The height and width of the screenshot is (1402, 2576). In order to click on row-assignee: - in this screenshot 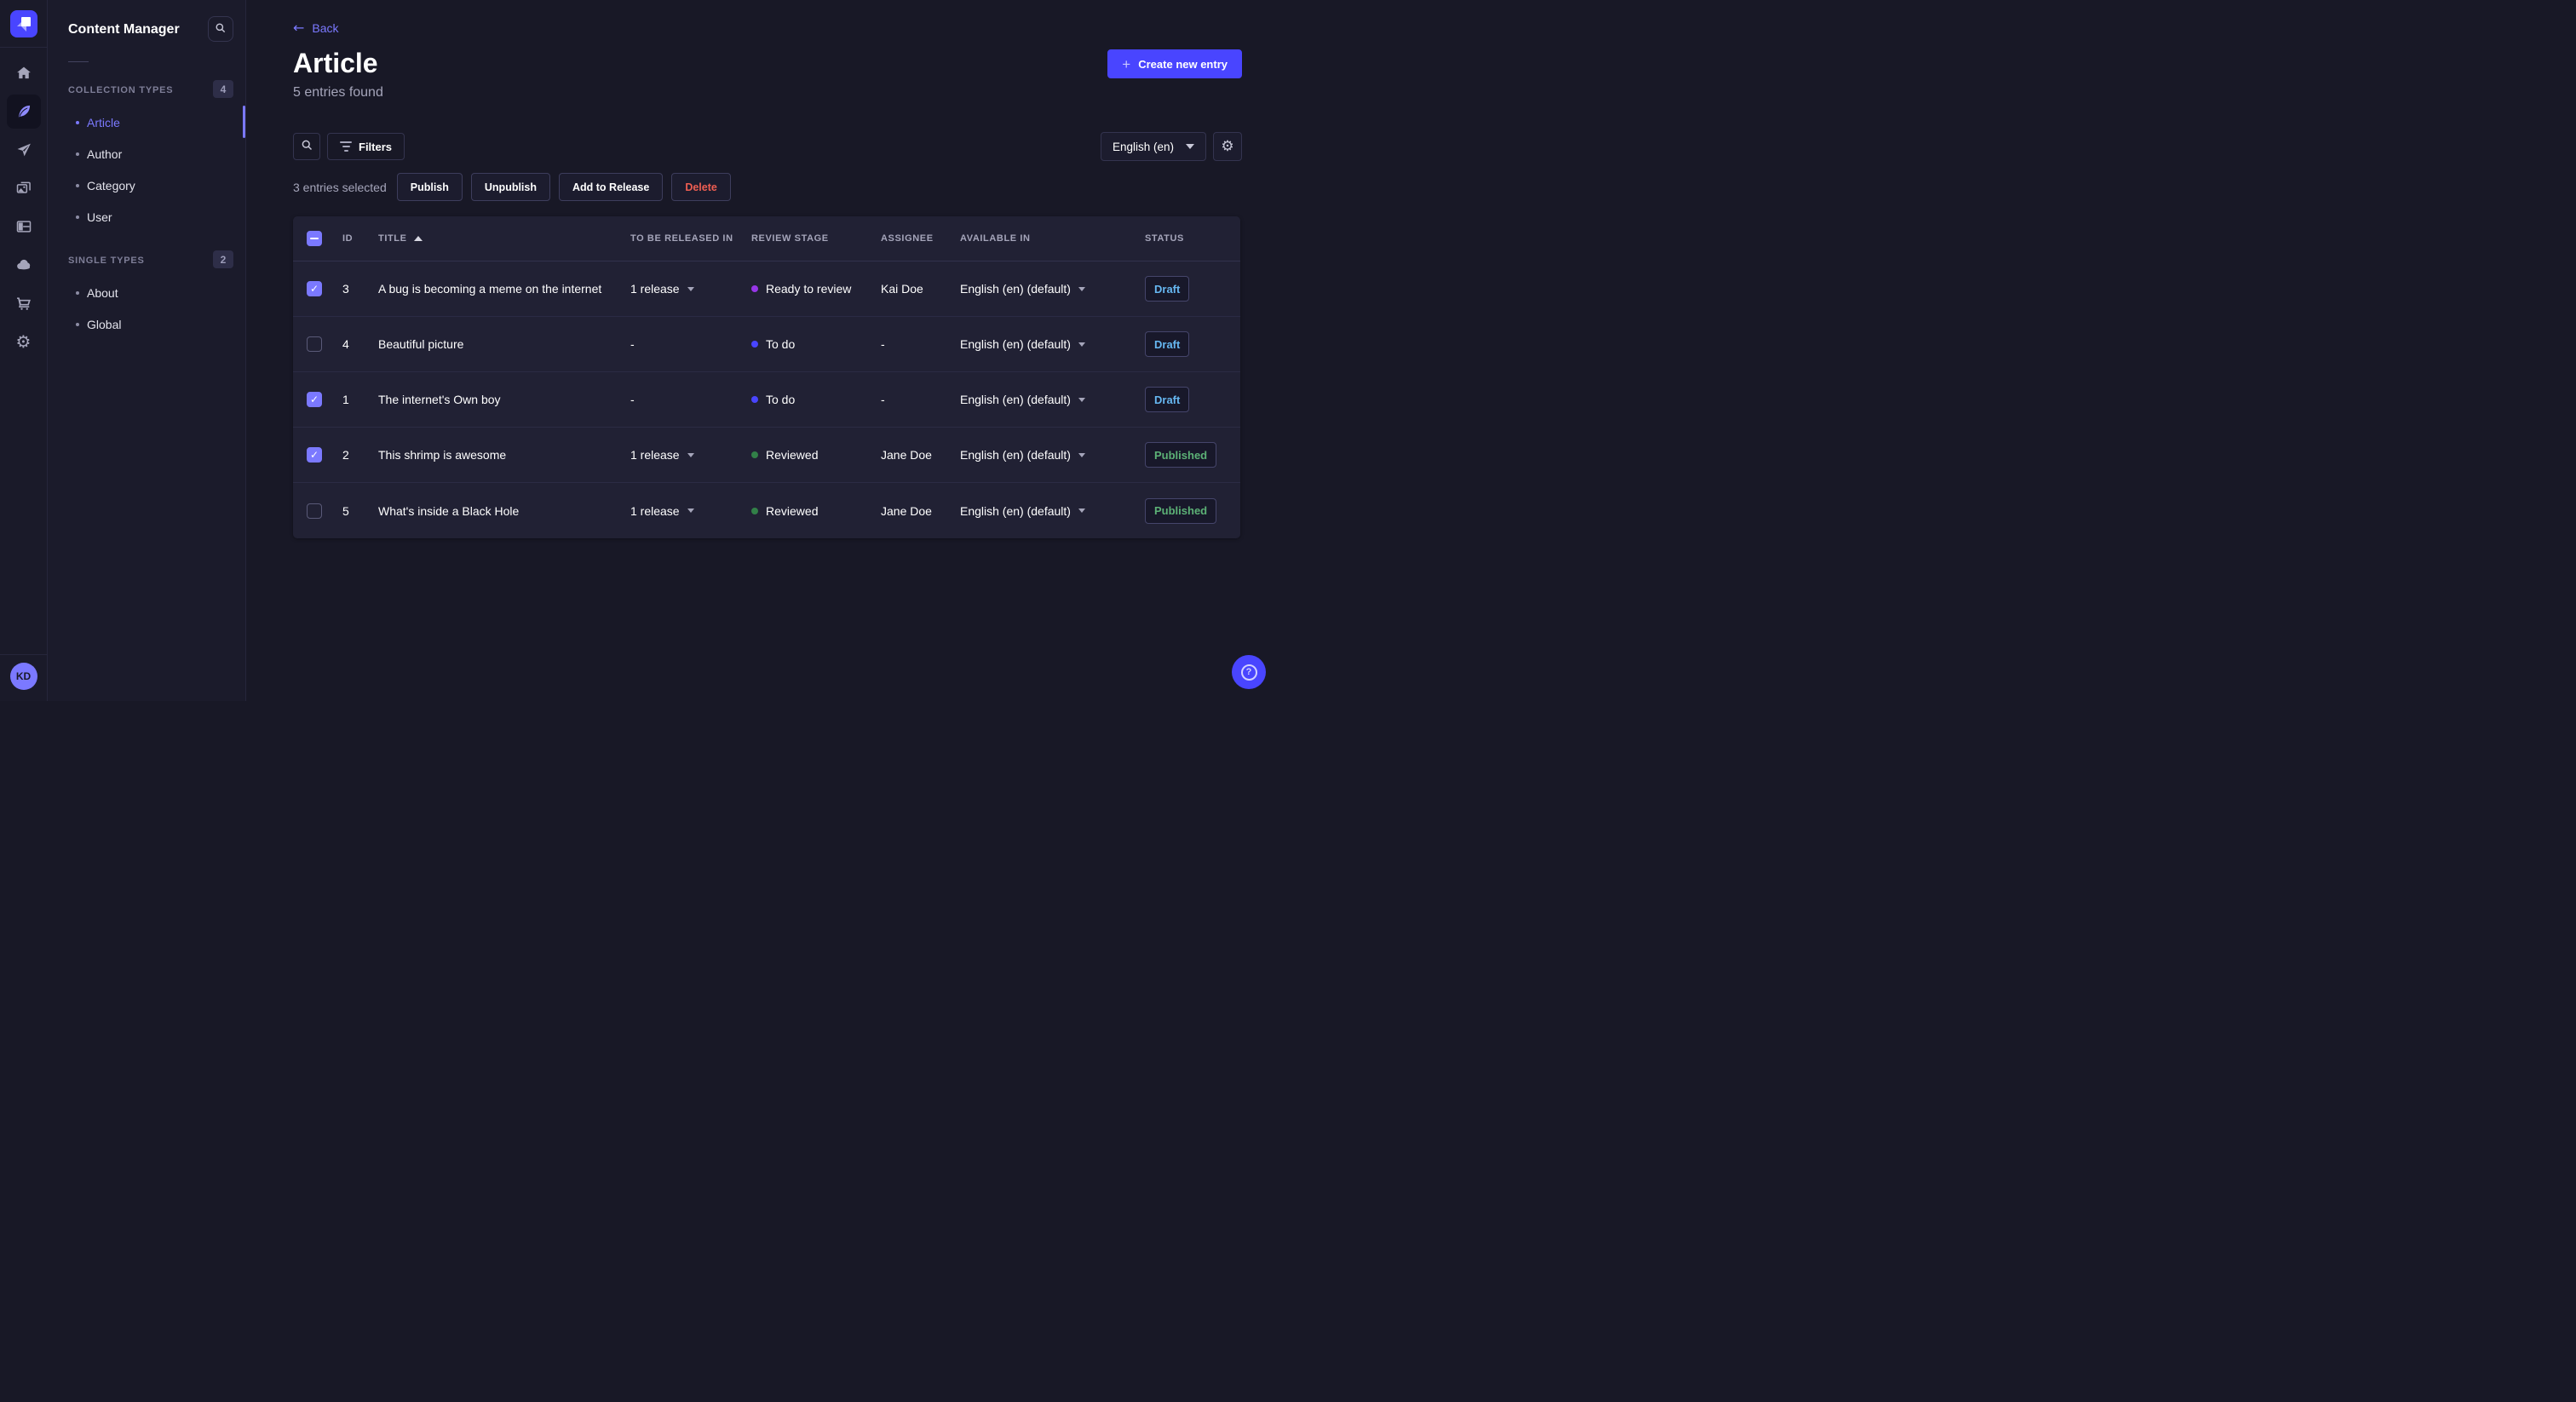, I will do `click(883, 344)`.